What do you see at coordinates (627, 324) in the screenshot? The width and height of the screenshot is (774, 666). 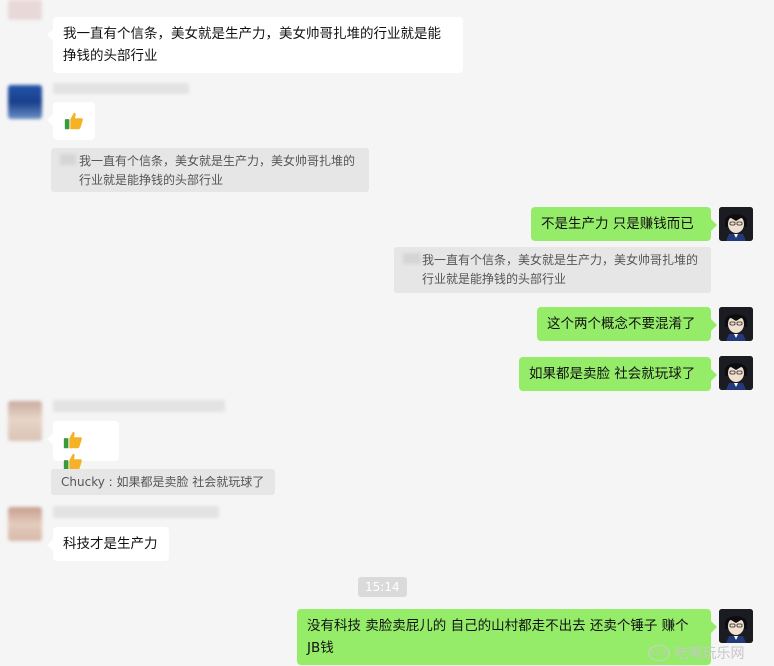 I see `outgoing-message: 这个两个概念不要混淆了` at bounding box center [627, 324].